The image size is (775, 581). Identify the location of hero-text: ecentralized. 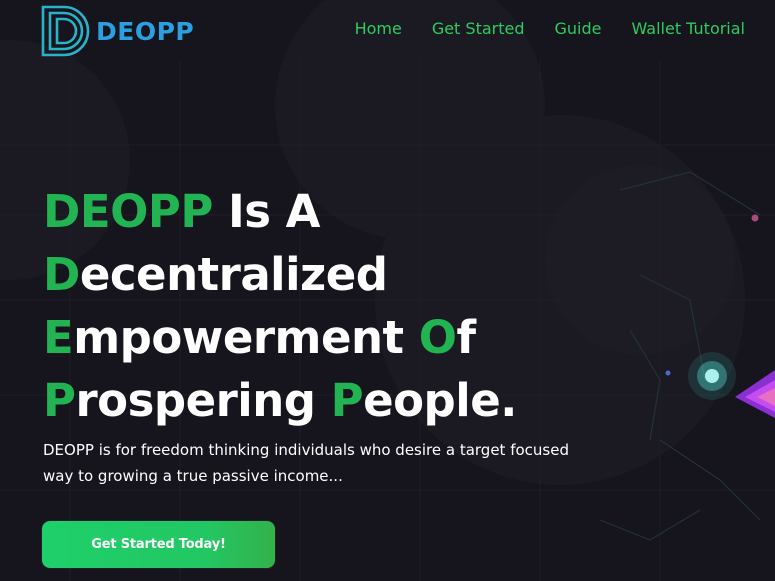
(233, 274).